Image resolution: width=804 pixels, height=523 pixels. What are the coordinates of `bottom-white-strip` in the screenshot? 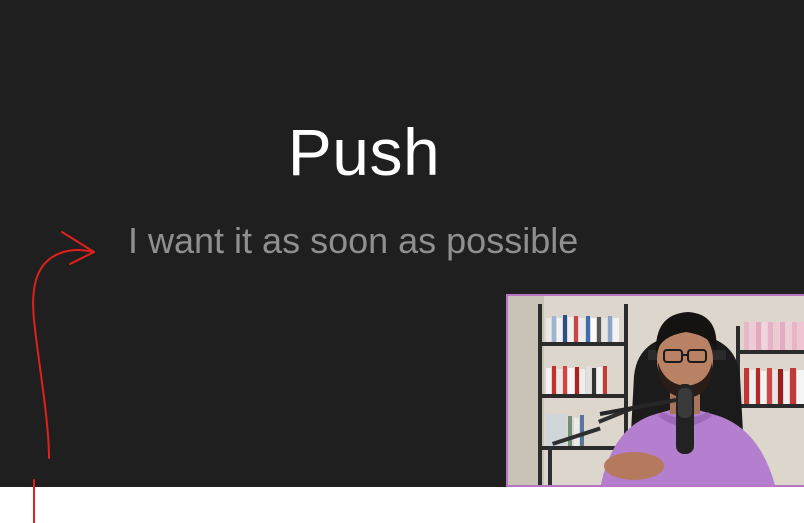 It's located at (402, 505).